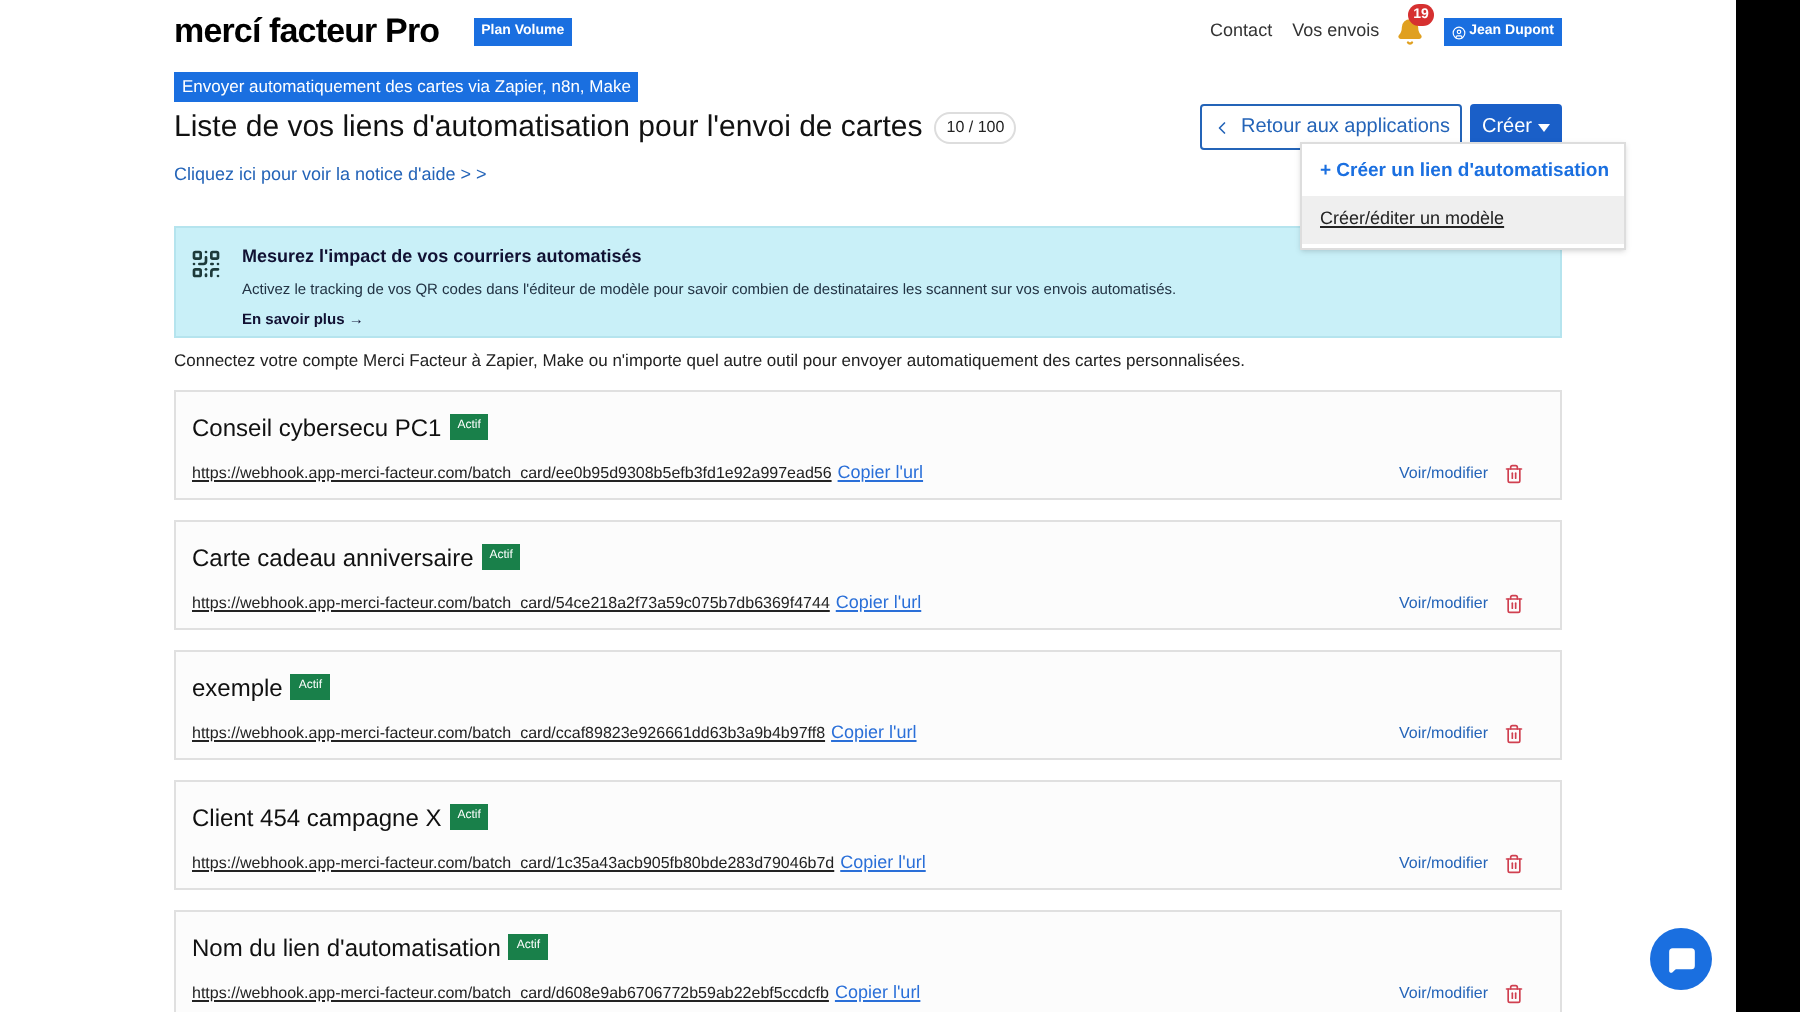 The width and height of the screenshot is (1800, 1012). Describe the element at coordinates (1458, 32) in the screenshot. I see `user-icon` at that location.